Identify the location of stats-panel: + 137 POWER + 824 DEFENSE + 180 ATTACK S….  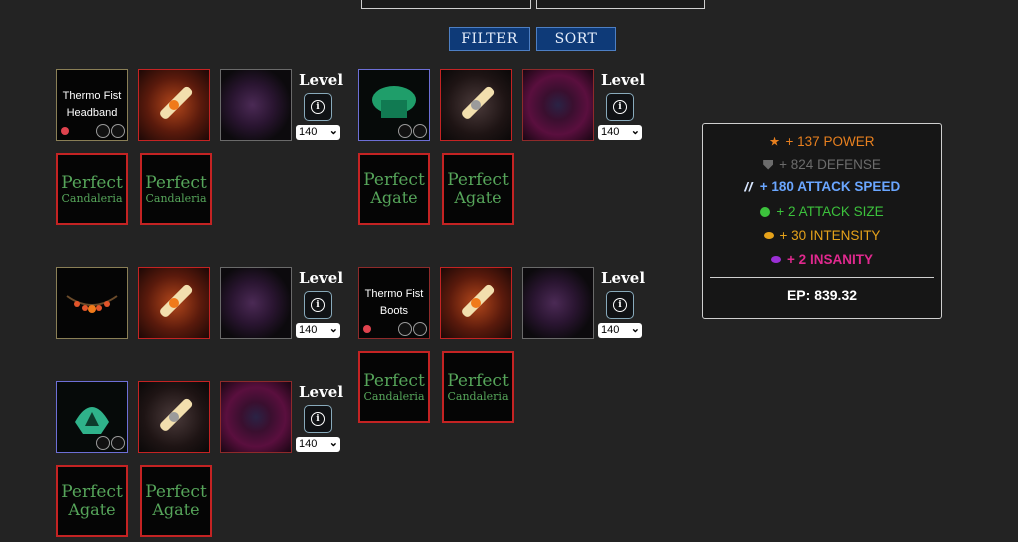
(822, 221).